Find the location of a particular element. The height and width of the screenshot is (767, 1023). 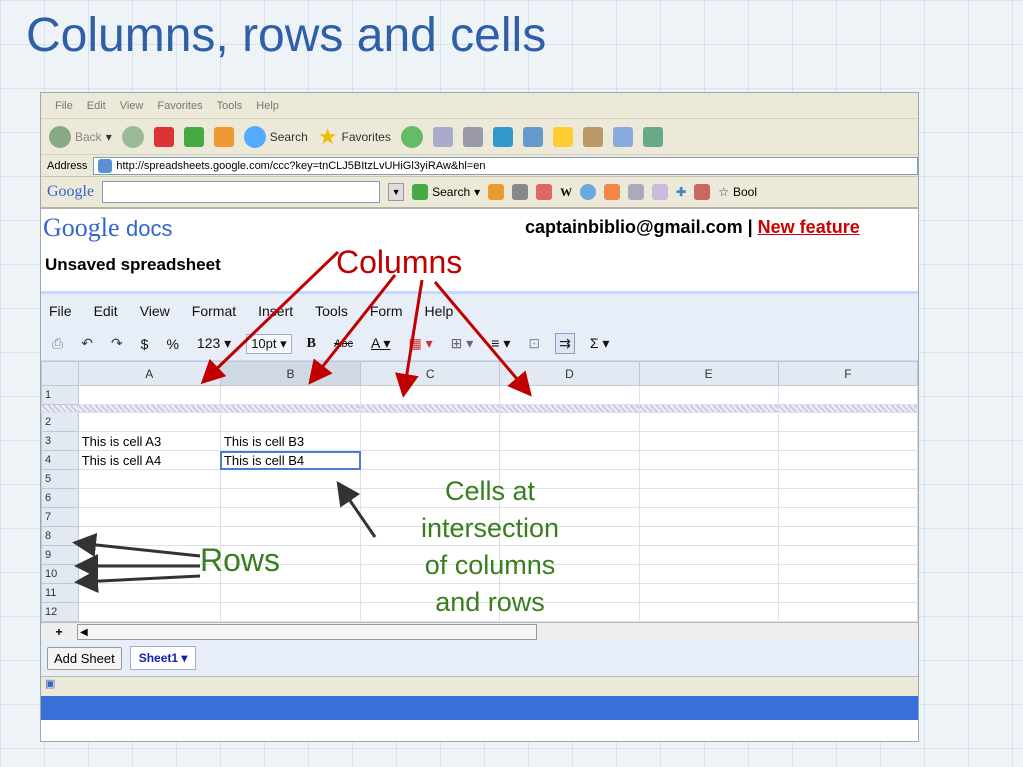

cell-f5 is located at coordinates (847, 479).